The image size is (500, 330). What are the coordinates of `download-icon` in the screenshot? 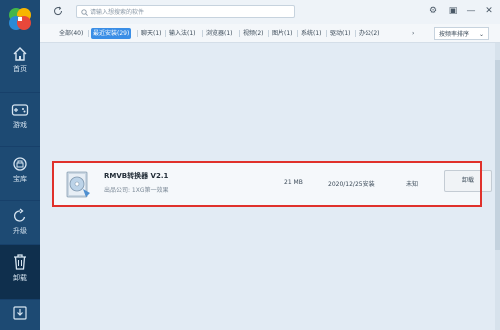 It's located at (20, 313).